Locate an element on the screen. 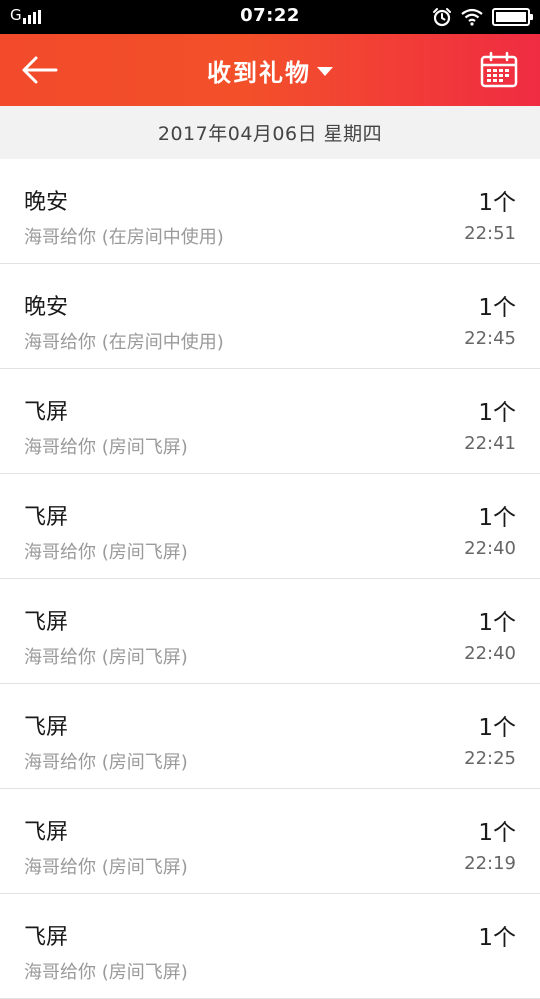 The width and height of the screenshot is (540, 999). gift-time: 22:19 is located at coordinates (490, 863).